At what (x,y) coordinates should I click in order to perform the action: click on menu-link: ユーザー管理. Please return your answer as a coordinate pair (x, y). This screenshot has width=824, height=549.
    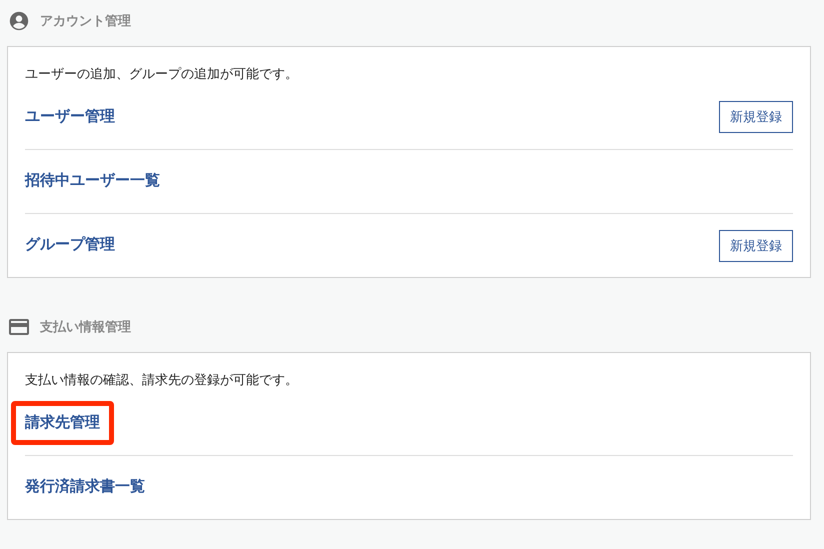
    Looking at the image, I should click on (70, 117).